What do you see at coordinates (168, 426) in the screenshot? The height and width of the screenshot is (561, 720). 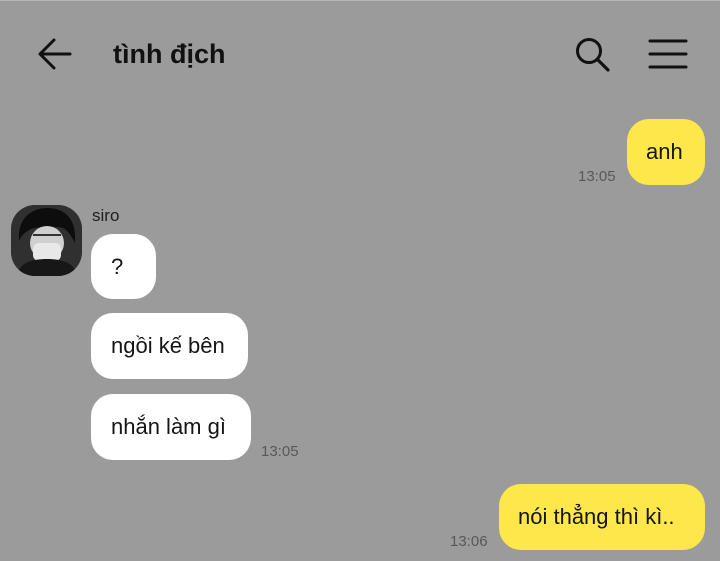 I see `message-text: nhắn làm gì` at bounding box center [168, 426].